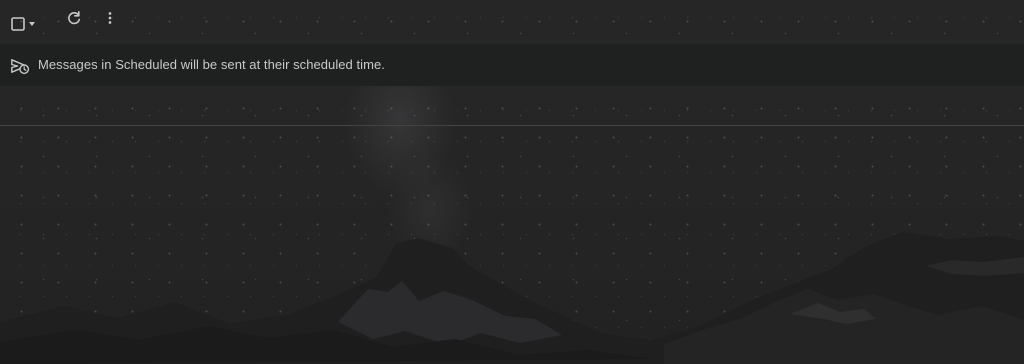 The height and width of the screenshot is (364, 1024). Describe the element at coordinates (74, 18) in the screenshot. I see `refresh-icon` at that location.